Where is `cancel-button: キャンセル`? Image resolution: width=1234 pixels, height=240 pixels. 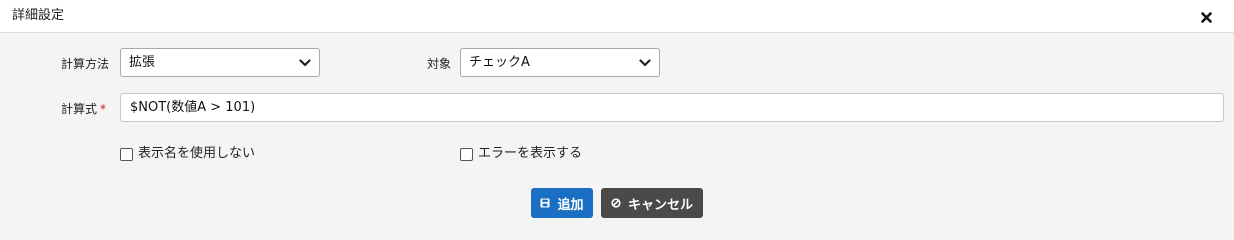 cancel-button: キャンセル is located at coordinates (652, 203).